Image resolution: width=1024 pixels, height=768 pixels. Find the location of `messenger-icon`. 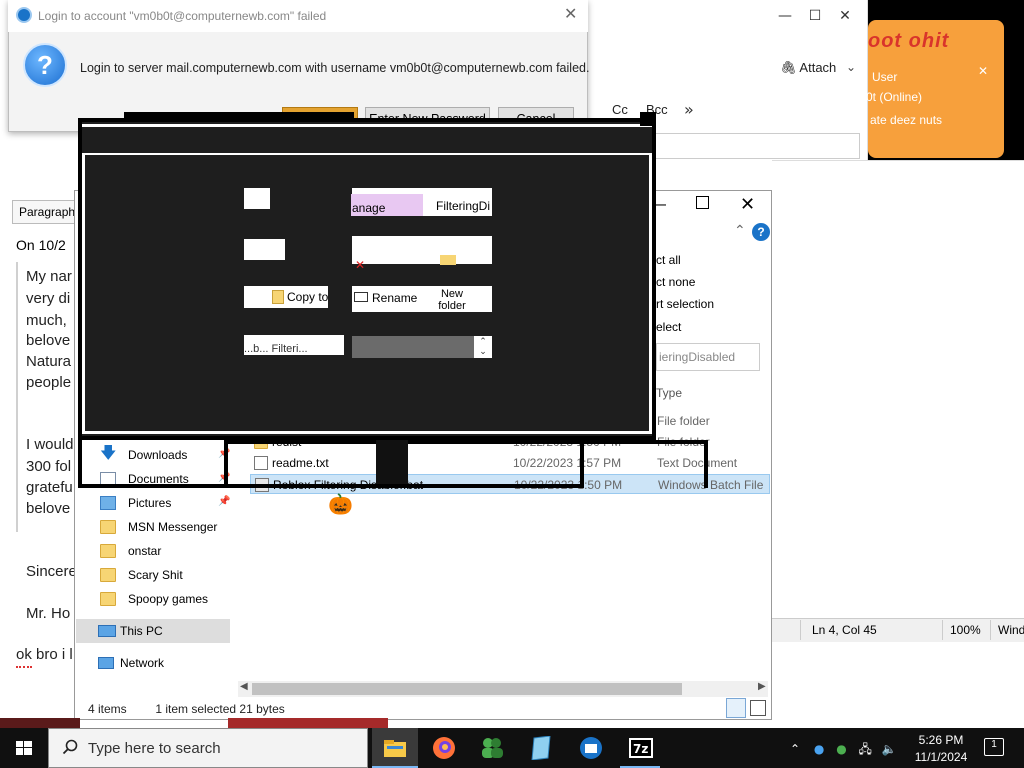

messenger-icon is located at coordinates (492, 748).